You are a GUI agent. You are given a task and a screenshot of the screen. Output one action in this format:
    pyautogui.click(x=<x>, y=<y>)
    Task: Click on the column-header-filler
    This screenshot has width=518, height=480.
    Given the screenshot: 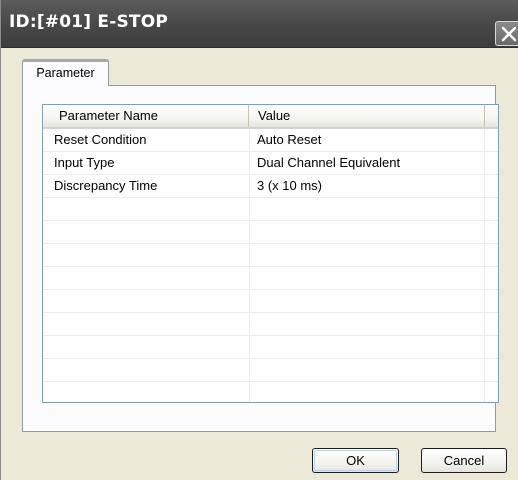 What is the action you would take?
    pyautogui.click(x=491, y=116)
    